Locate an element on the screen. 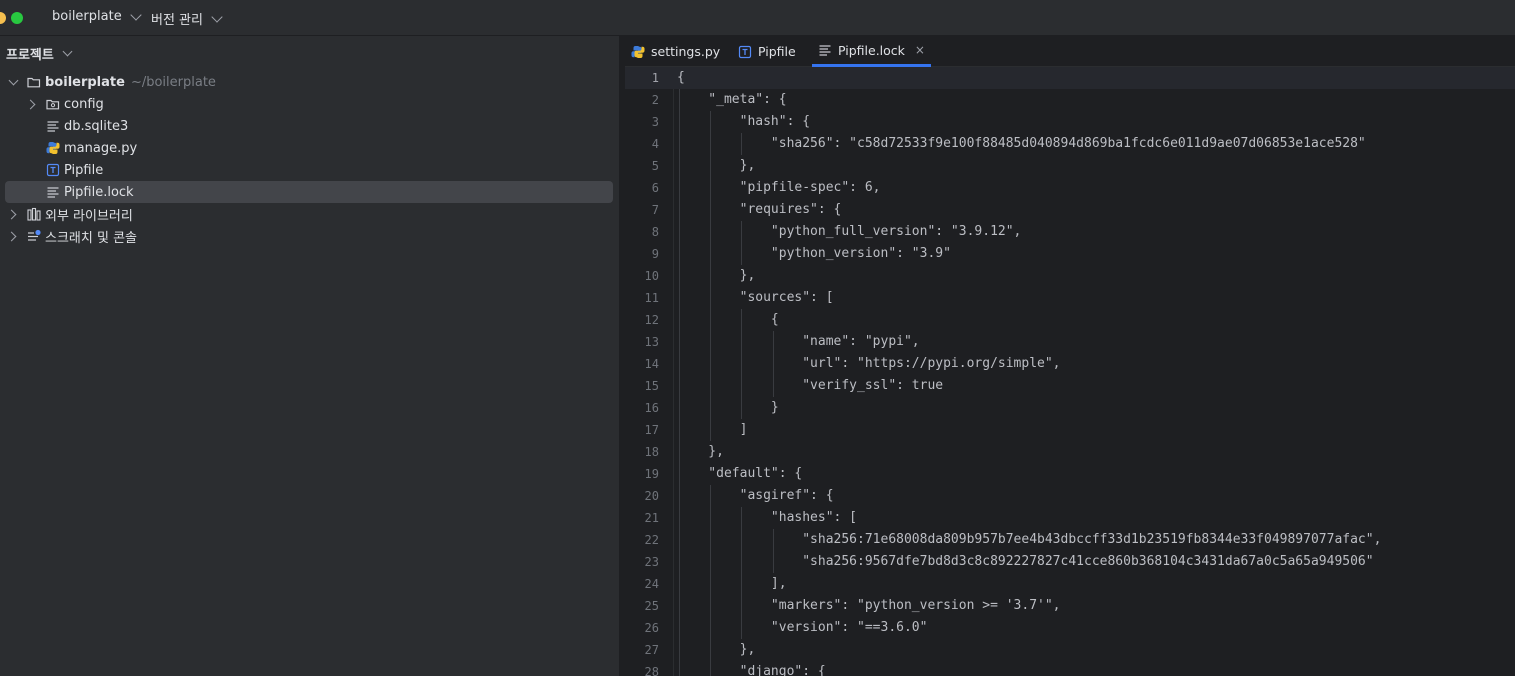 The width and height of the screenshot is (1515, 676). tab-label: settings.py is located at coordinates (686, 51).